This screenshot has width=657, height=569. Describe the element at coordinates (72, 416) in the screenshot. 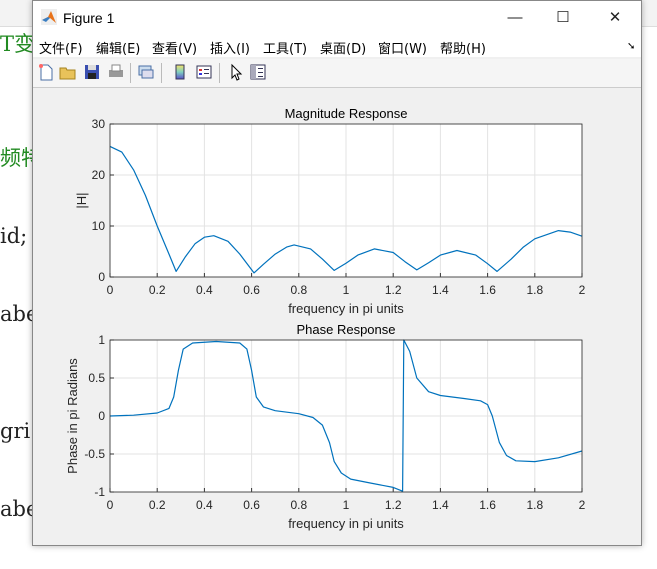

I see `y-axis-label: Phase in pi Radians` at that location.